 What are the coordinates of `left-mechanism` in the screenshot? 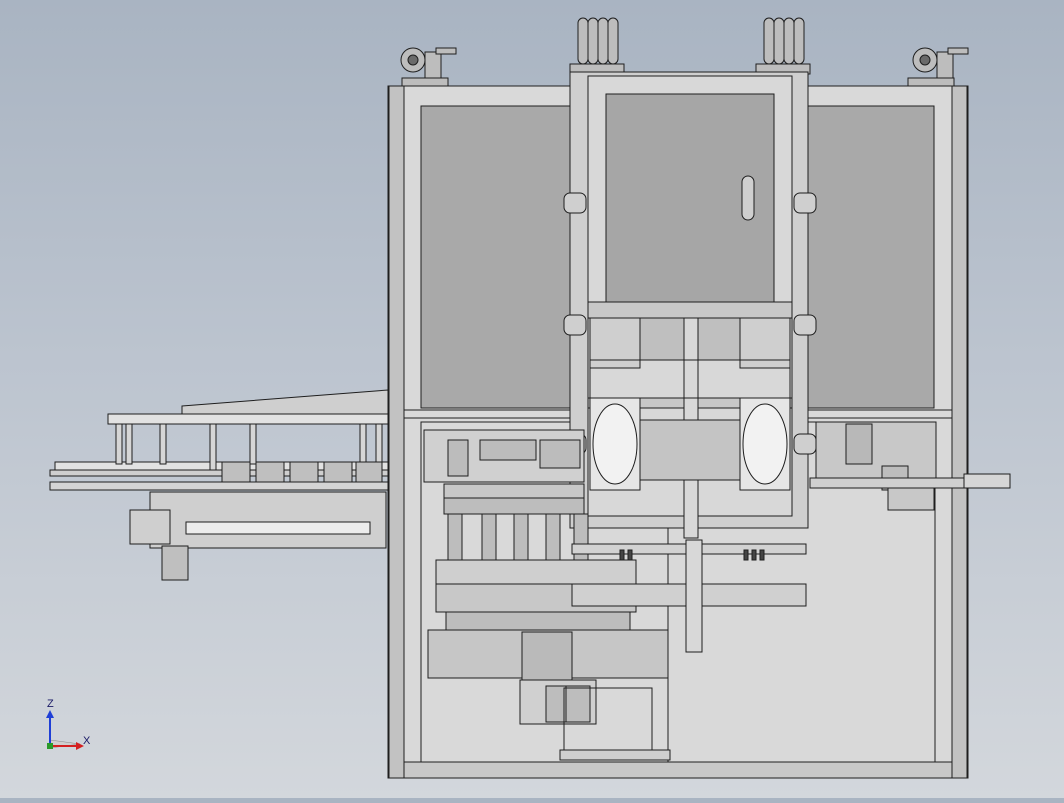 It's located at (504, 472).